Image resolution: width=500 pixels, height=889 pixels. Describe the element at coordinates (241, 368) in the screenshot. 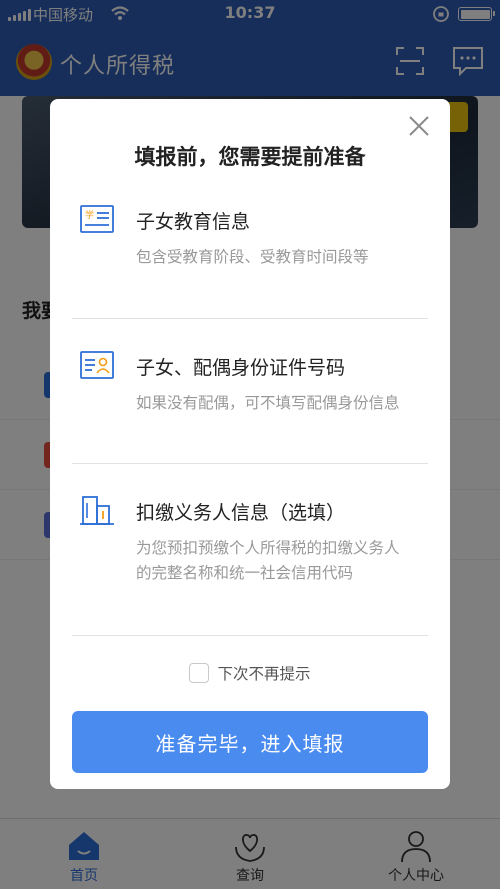

I see `item-title: 子女、配偶身份证件号码` at that location.